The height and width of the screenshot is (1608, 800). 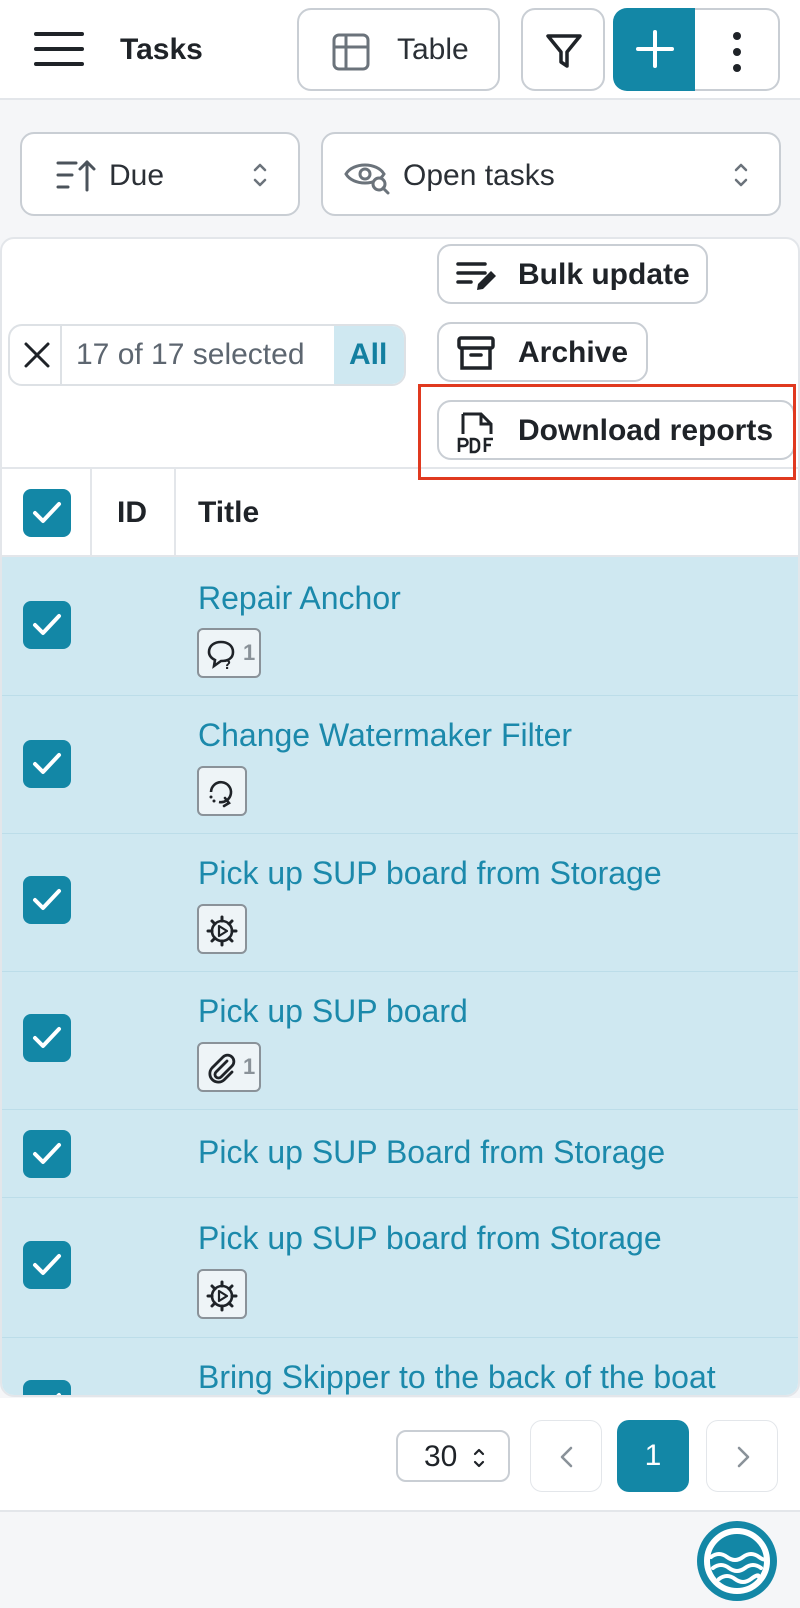 I want to click on recurring-badge, so click(x=222, y=791).